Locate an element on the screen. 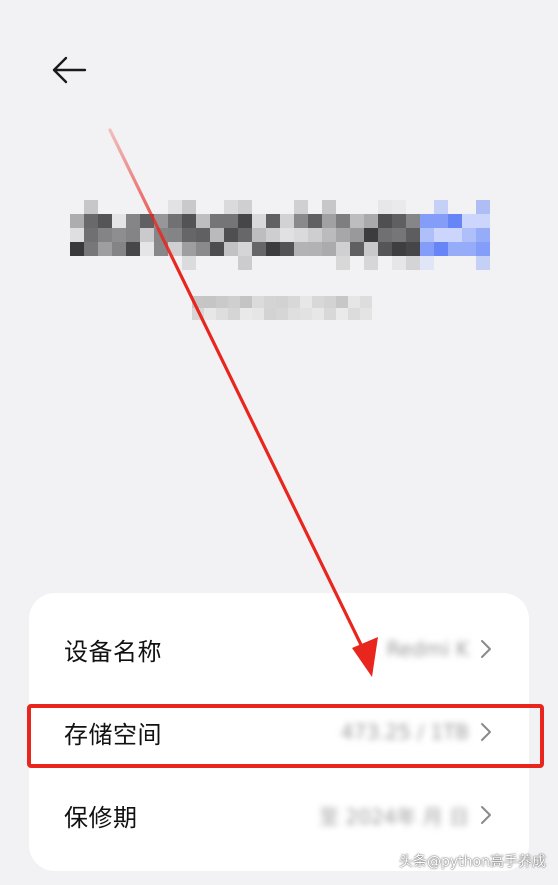 This screenshot has height=885, width=558. arrow-left-icon is located at coordinates (69, 70).